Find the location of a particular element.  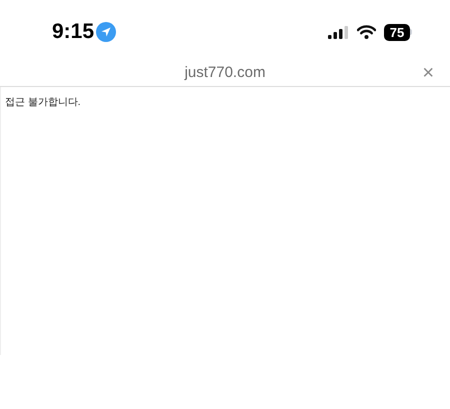

battery-indicator: 75 is located at coordinates (398, 32).